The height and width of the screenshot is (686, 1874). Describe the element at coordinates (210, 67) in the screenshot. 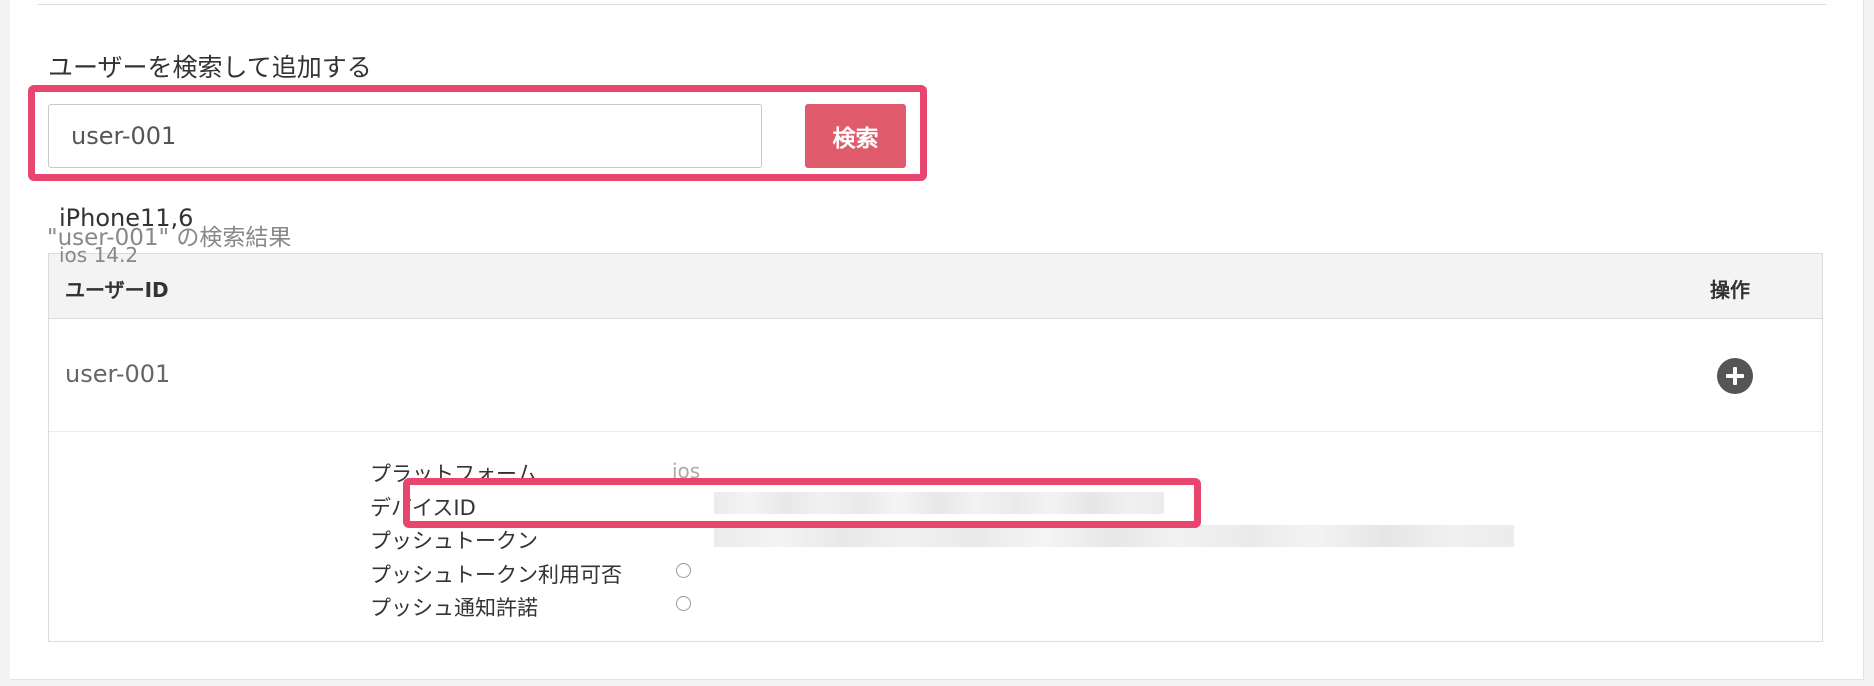

I see `section-title: ユーザーを検索して追加する` at that location.